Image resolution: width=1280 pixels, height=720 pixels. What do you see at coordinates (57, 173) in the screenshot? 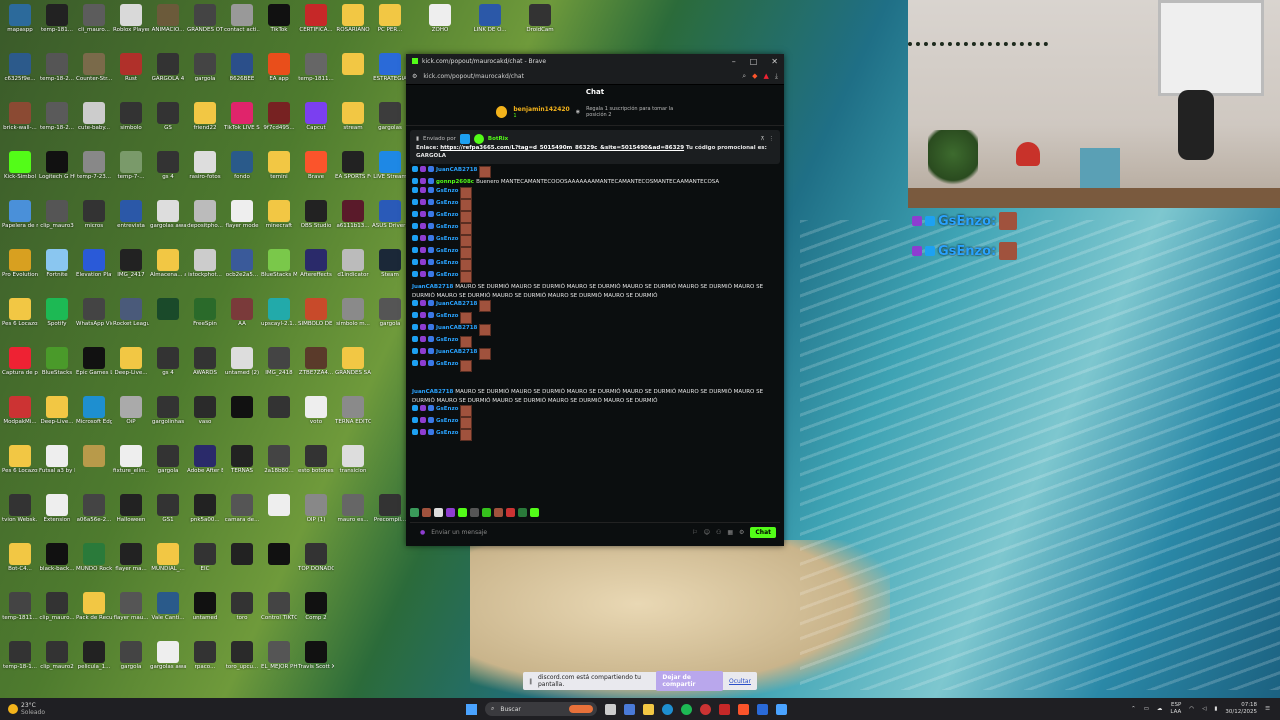
I see `desktop-icon: Logitech G HUB` at bounding box center [57, 173].